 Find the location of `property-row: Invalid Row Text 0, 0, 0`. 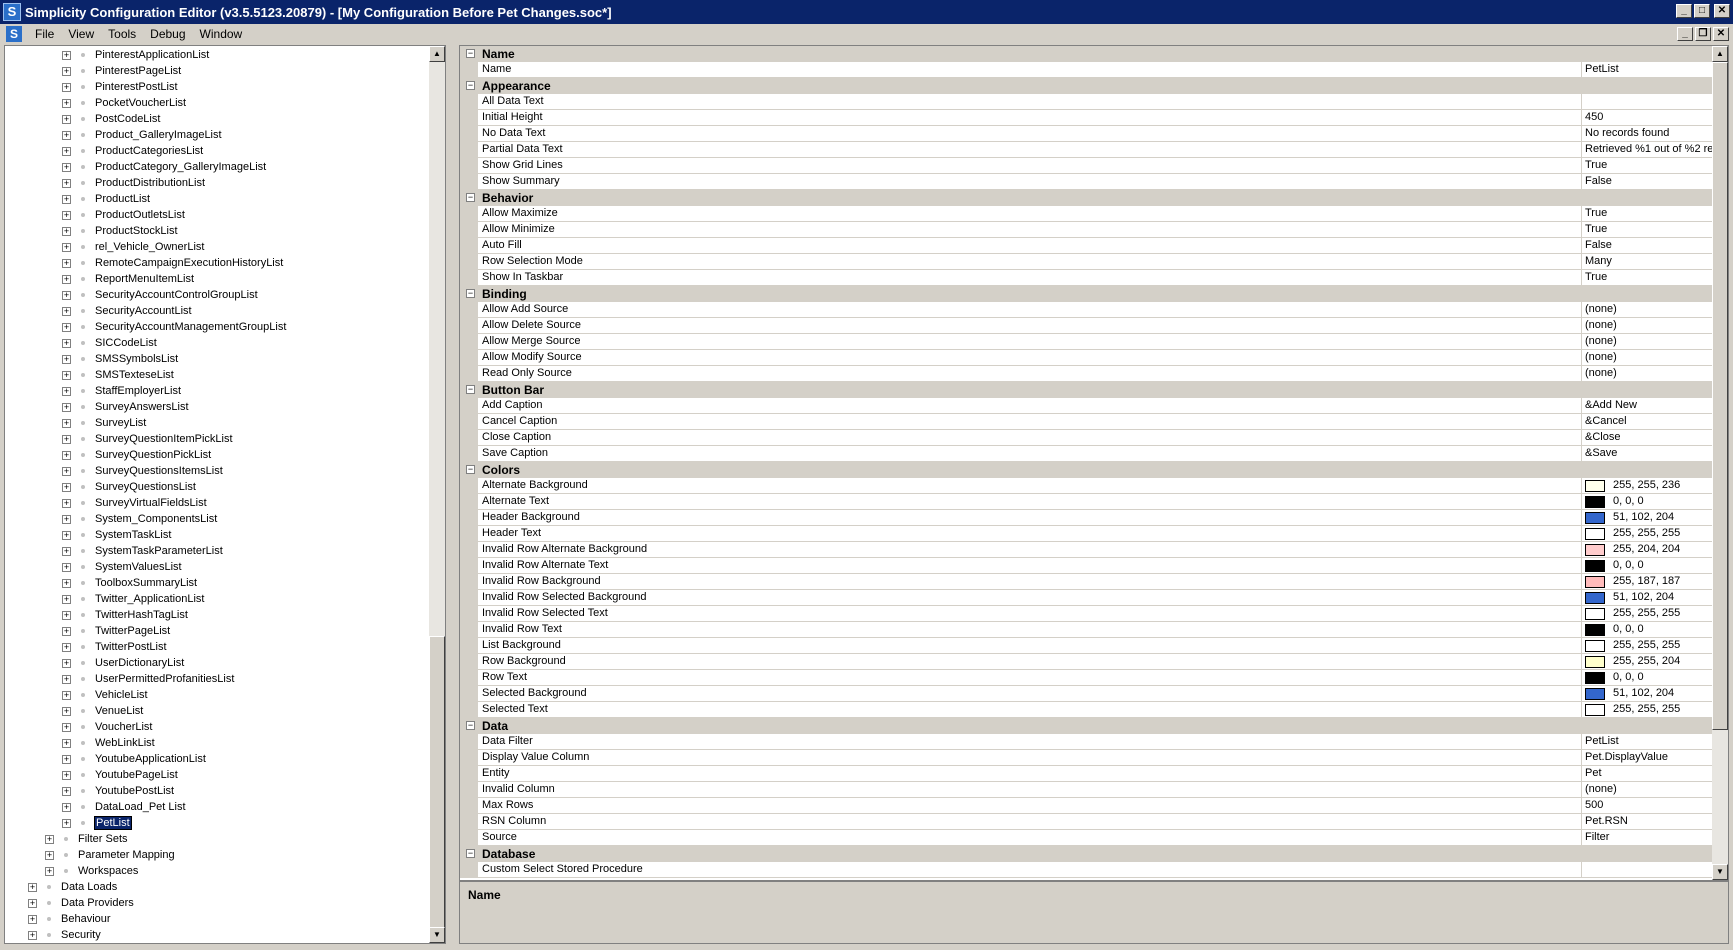

property-row: Invalid Row Text 0, 0, 0 is located at coordinates (1094, 630).